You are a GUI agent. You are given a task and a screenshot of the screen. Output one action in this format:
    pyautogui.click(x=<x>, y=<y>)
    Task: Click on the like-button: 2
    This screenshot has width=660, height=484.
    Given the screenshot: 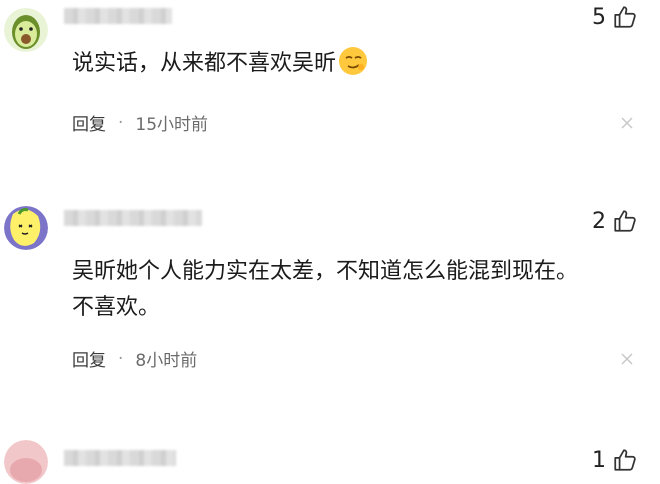 What is the action you would take?
    pyautogui.click(x=615, y=221)
    